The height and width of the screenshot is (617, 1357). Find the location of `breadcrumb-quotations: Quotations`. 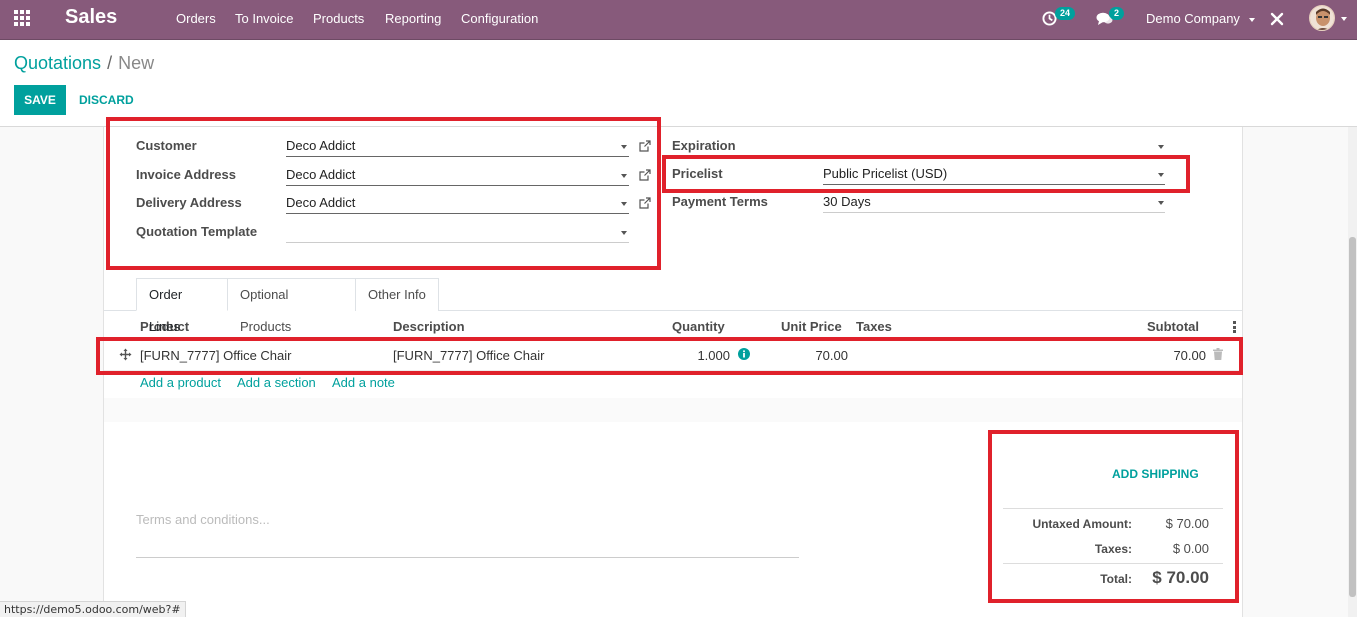

breadcrumb-quotations: Quotations is located at coordinates (57, 63).